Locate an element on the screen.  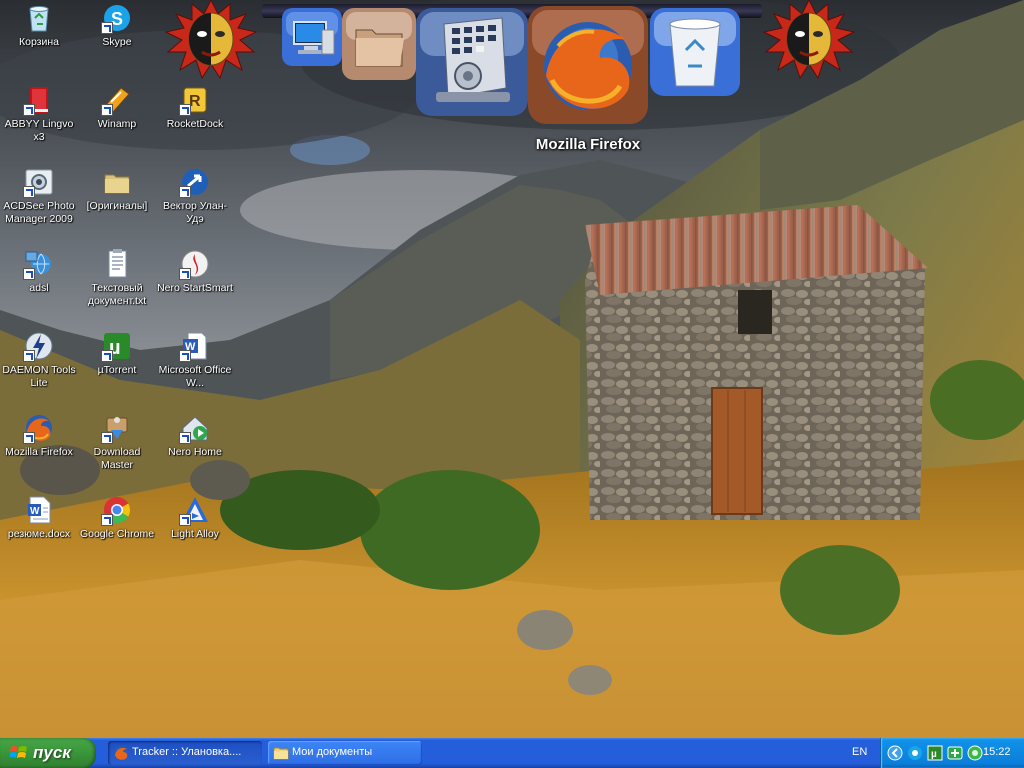
taskbar-button-label: Мои документы is located at coordinates (332, 752).